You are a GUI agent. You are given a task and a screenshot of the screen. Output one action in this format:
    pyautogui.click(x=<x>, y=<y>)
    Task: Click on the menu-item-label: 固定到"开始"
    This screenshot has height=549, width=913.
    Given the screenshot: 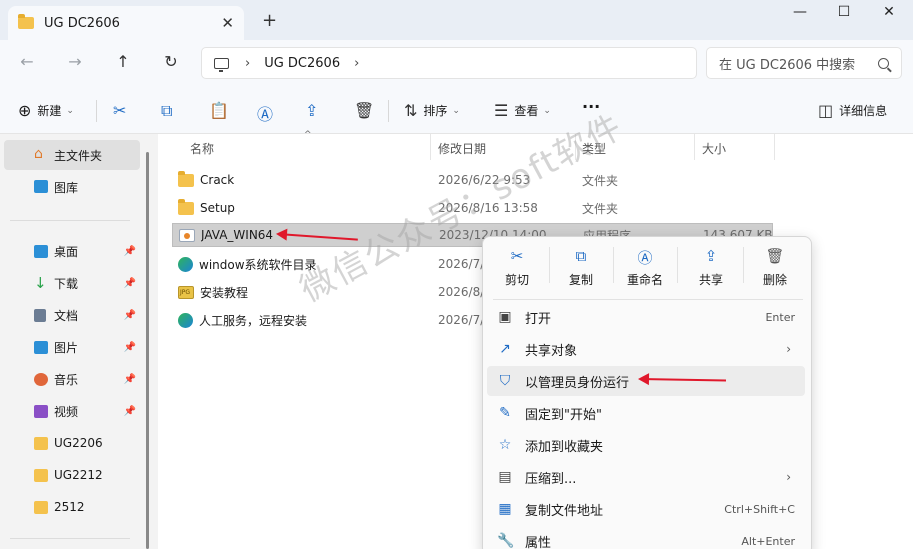 What is the action you would take?
    pyautogui.click(x=563, y=415)
    